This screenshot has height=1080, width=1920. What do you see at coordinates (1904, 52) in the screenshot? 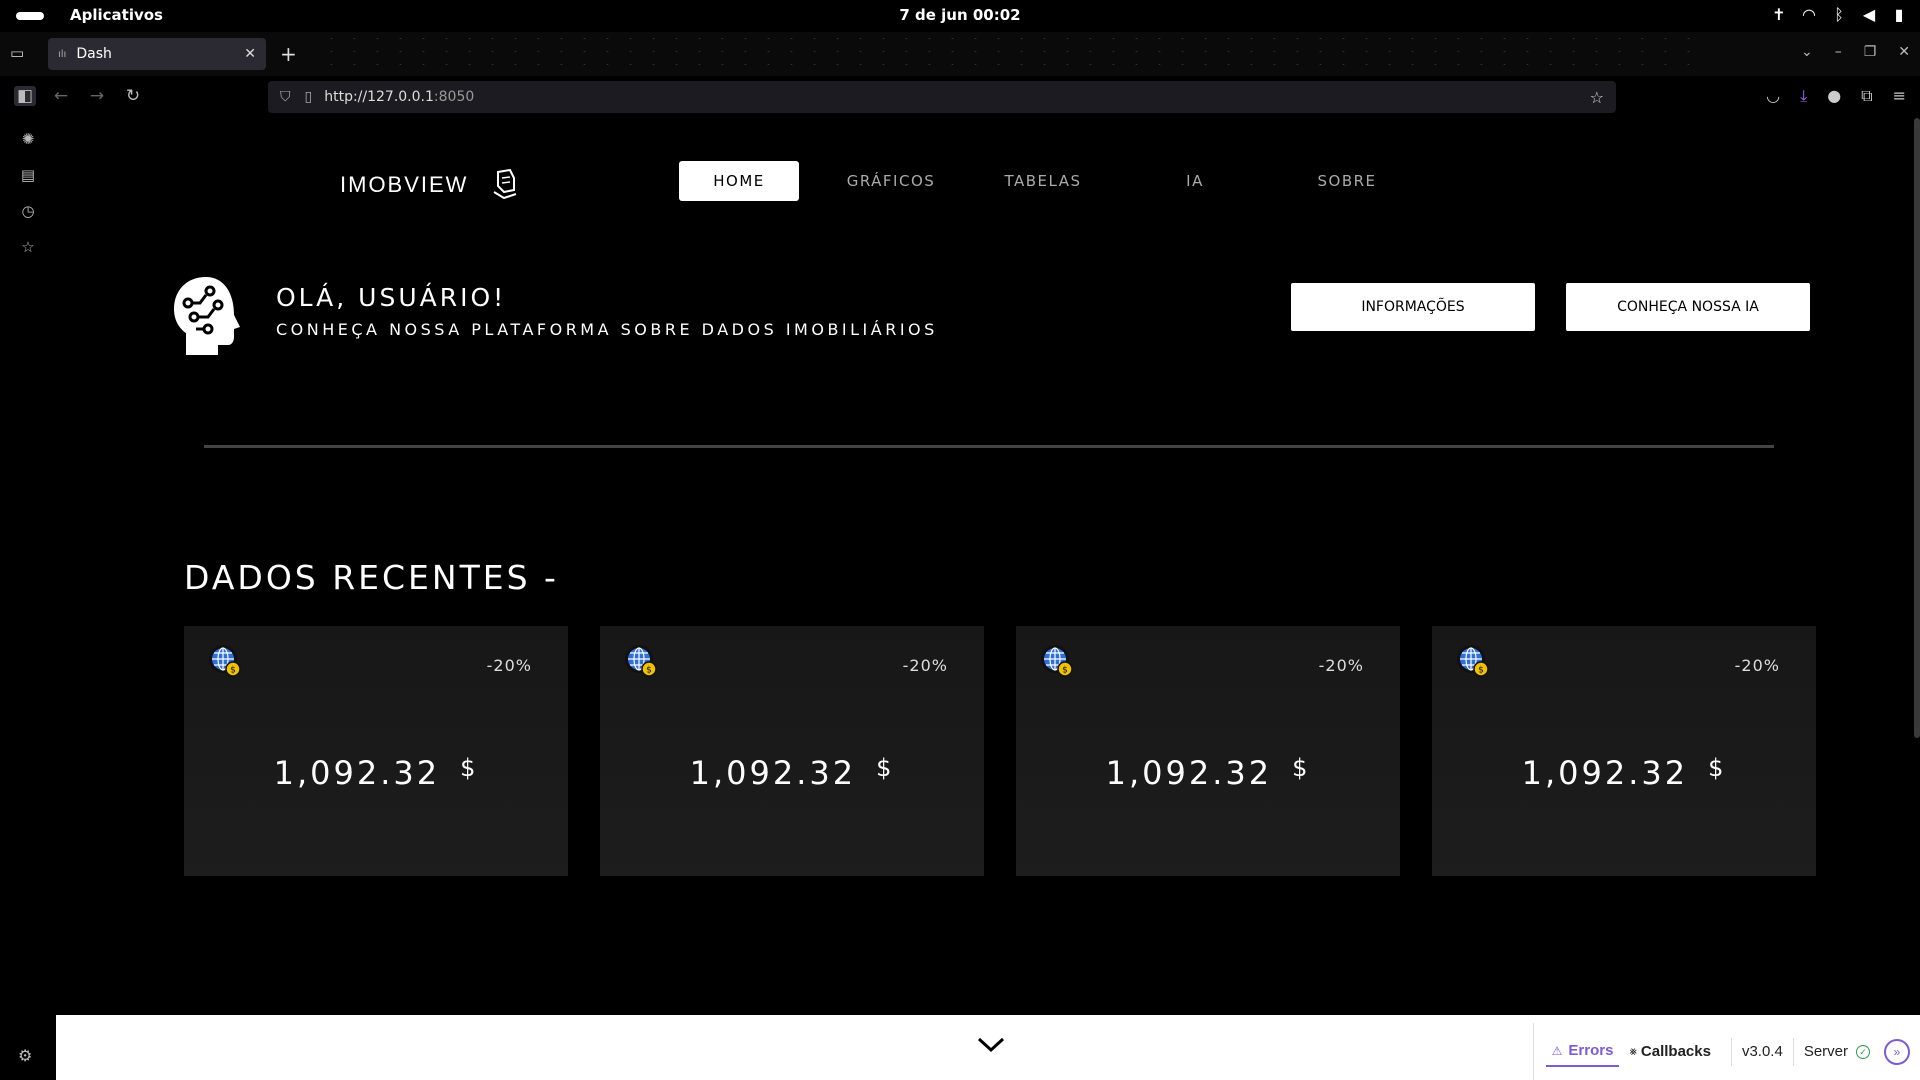
I see `window-close-icon: ✕` at bounding box center [1904, 52].